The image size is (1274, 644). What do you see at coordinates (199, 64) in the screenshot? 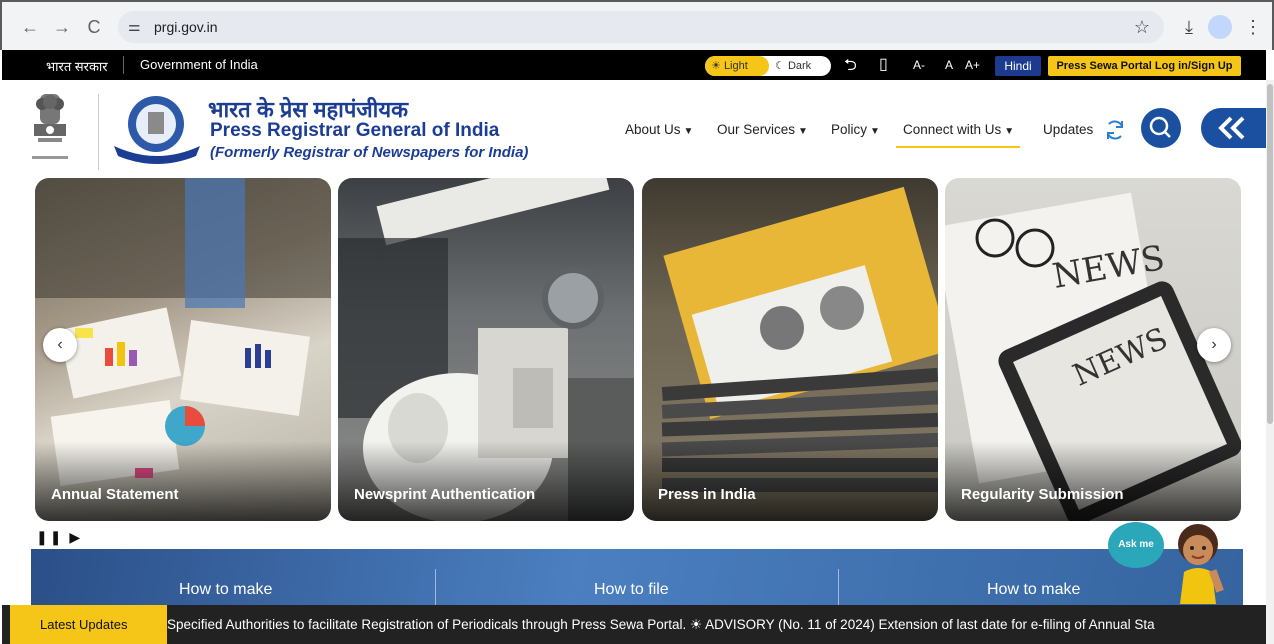
I see `gov-english-link: Government of India` at bounding box center [199, 64].